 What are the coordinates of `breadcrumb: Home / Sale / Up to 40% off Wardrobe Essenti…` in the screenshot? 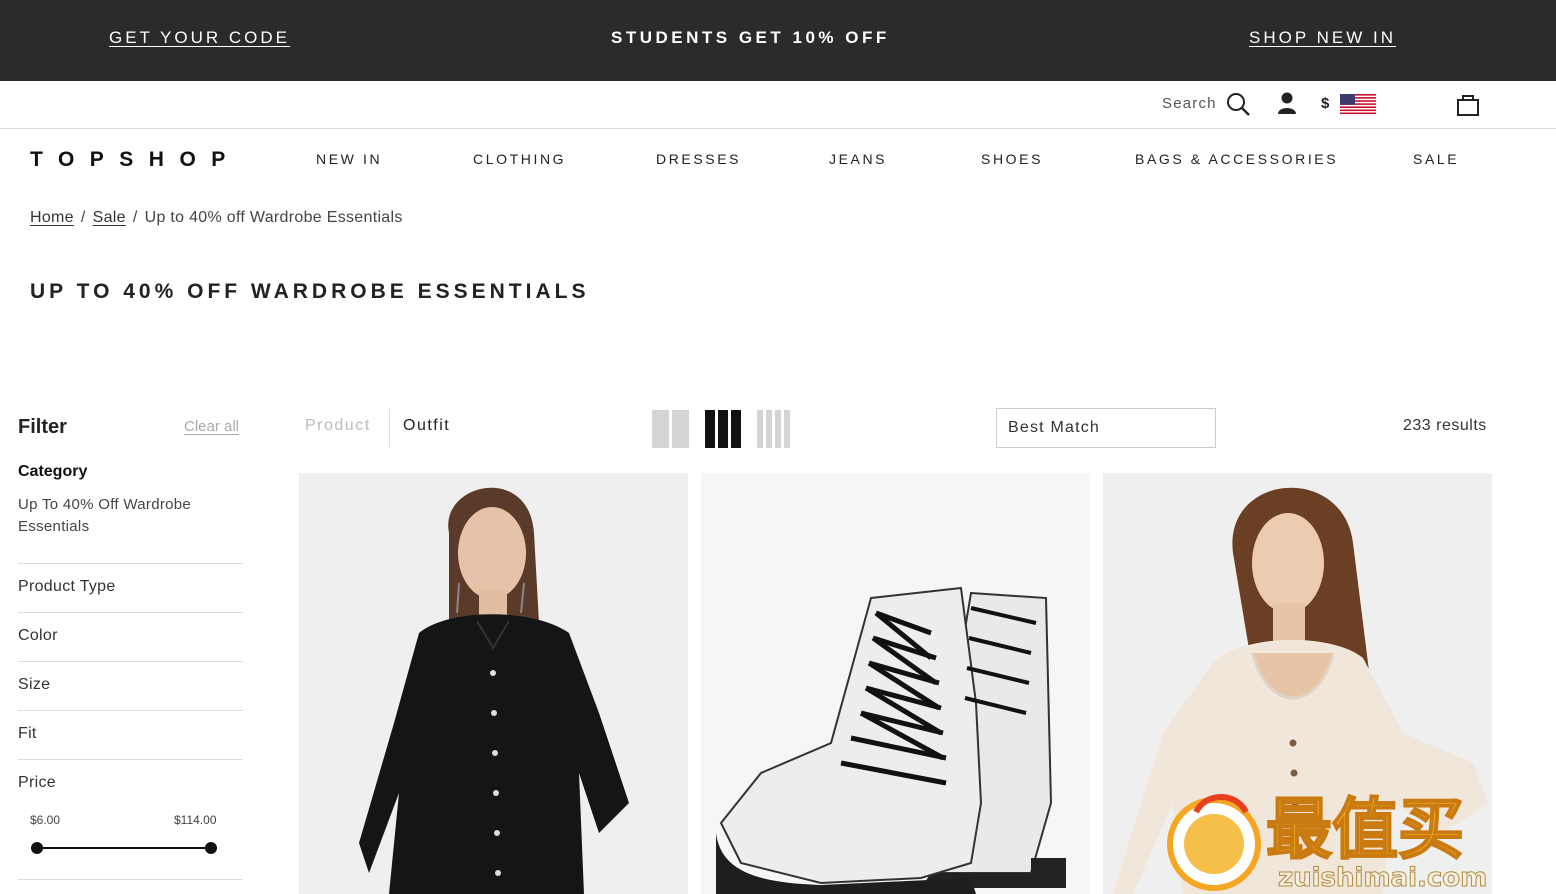 It's located at (216, 218).